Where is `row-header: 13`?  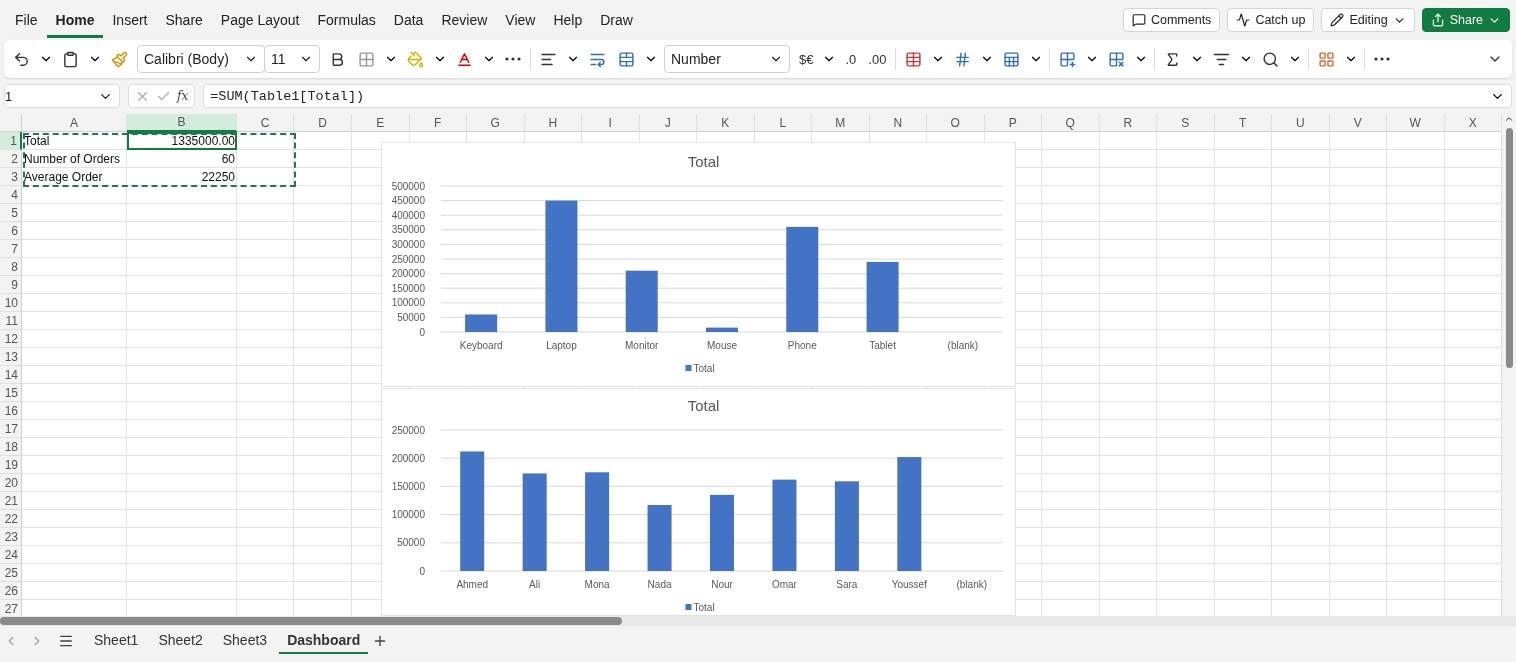
row-header: 13 is located at coordinates (11, 357).